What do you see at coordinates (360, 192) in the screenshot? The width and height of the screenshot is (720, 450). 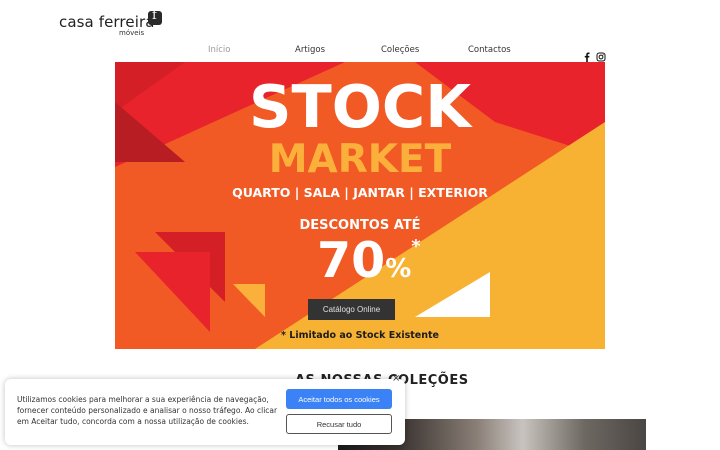 I see `banner-rooms: QUARTO | SALA | JANTAR | EXTERIOR` at bounding box center [360, 192].